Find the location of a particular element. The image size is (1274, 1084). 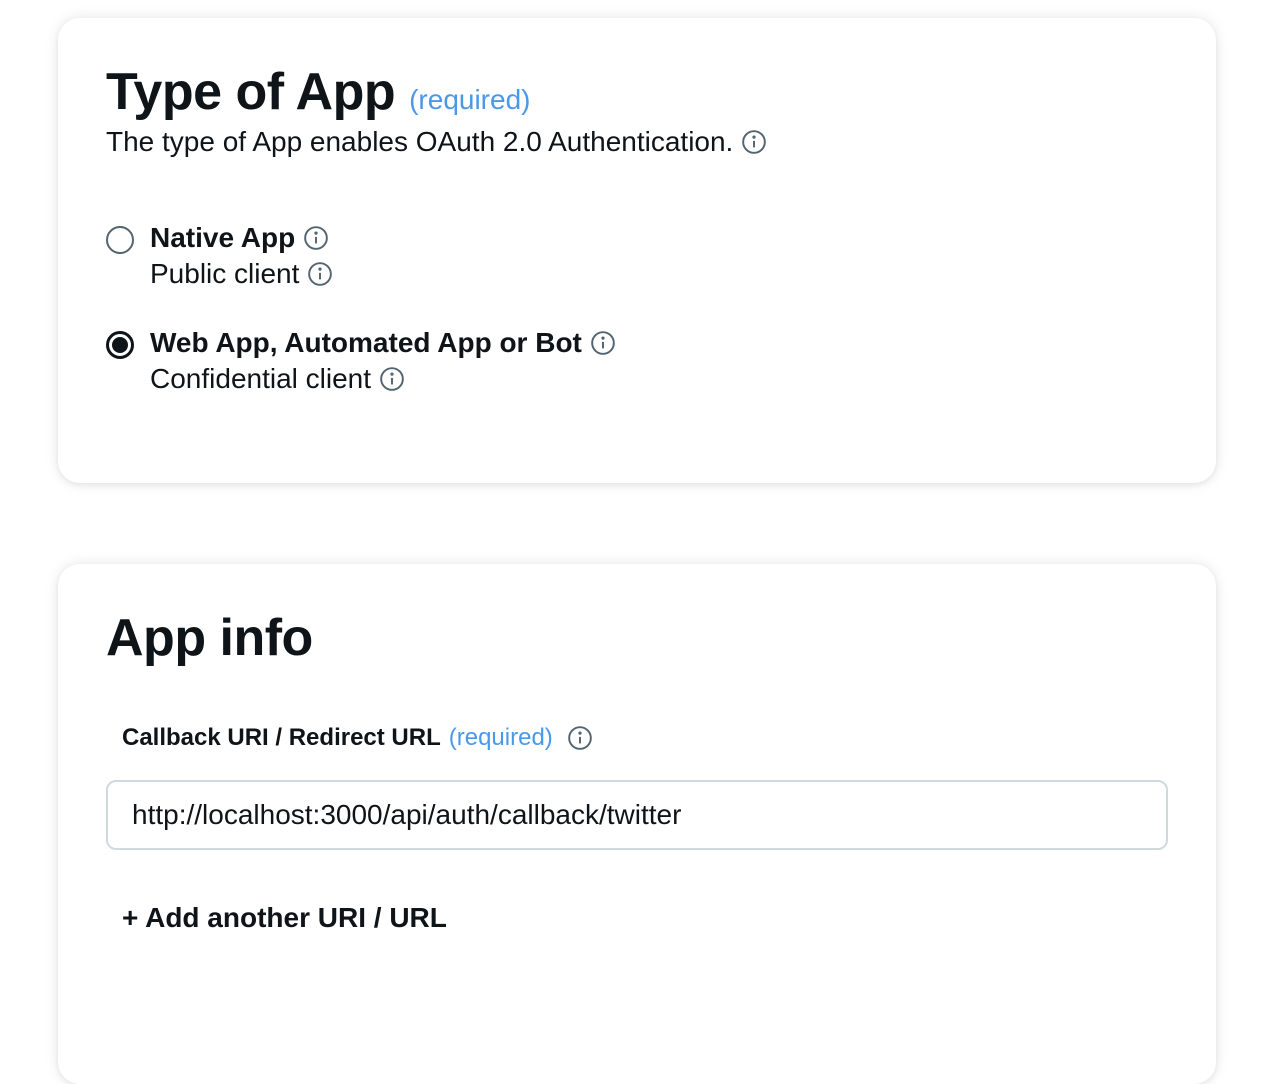

public-client-label: Public client is located at coordinates (241, 274).